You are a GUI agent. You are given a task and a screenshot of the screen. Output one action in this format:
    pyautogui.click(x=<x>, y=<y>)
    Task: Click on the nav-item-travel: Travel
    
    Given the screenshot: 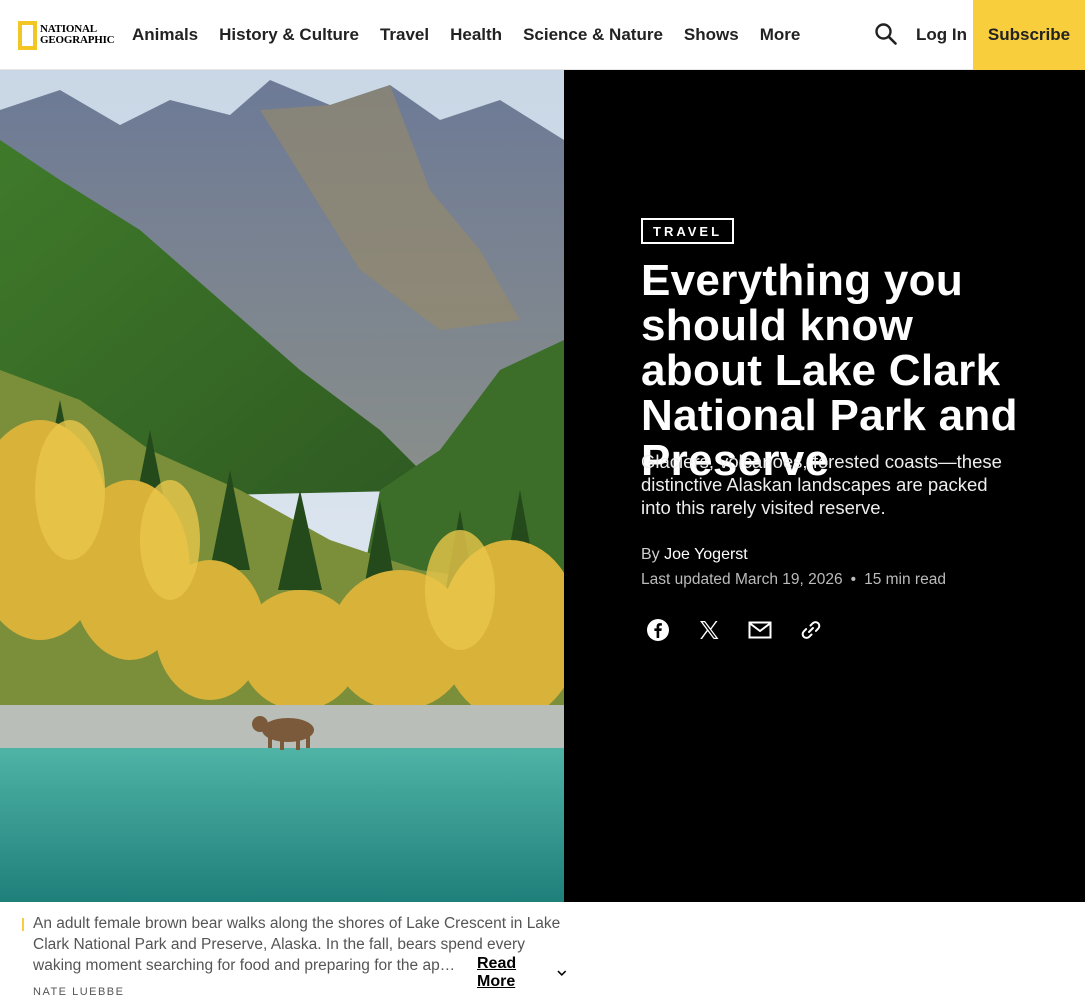 What is the action you would take?
    pyautogui.click(x=404, y=35)
    